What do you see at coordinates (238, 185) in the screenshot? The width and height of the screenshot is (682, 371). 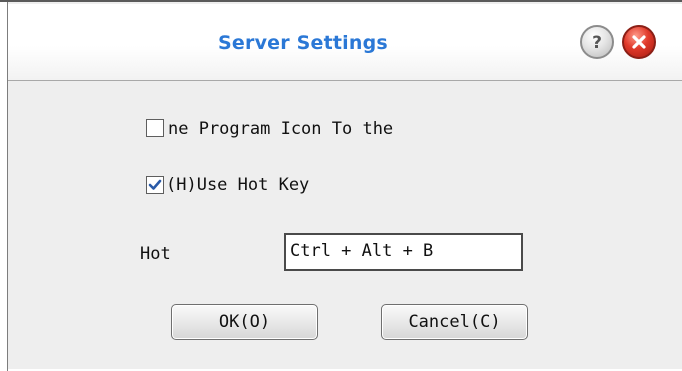 I see `use-hotkey-label: (H)Use Hot Key` at bounding box center [238, 185].